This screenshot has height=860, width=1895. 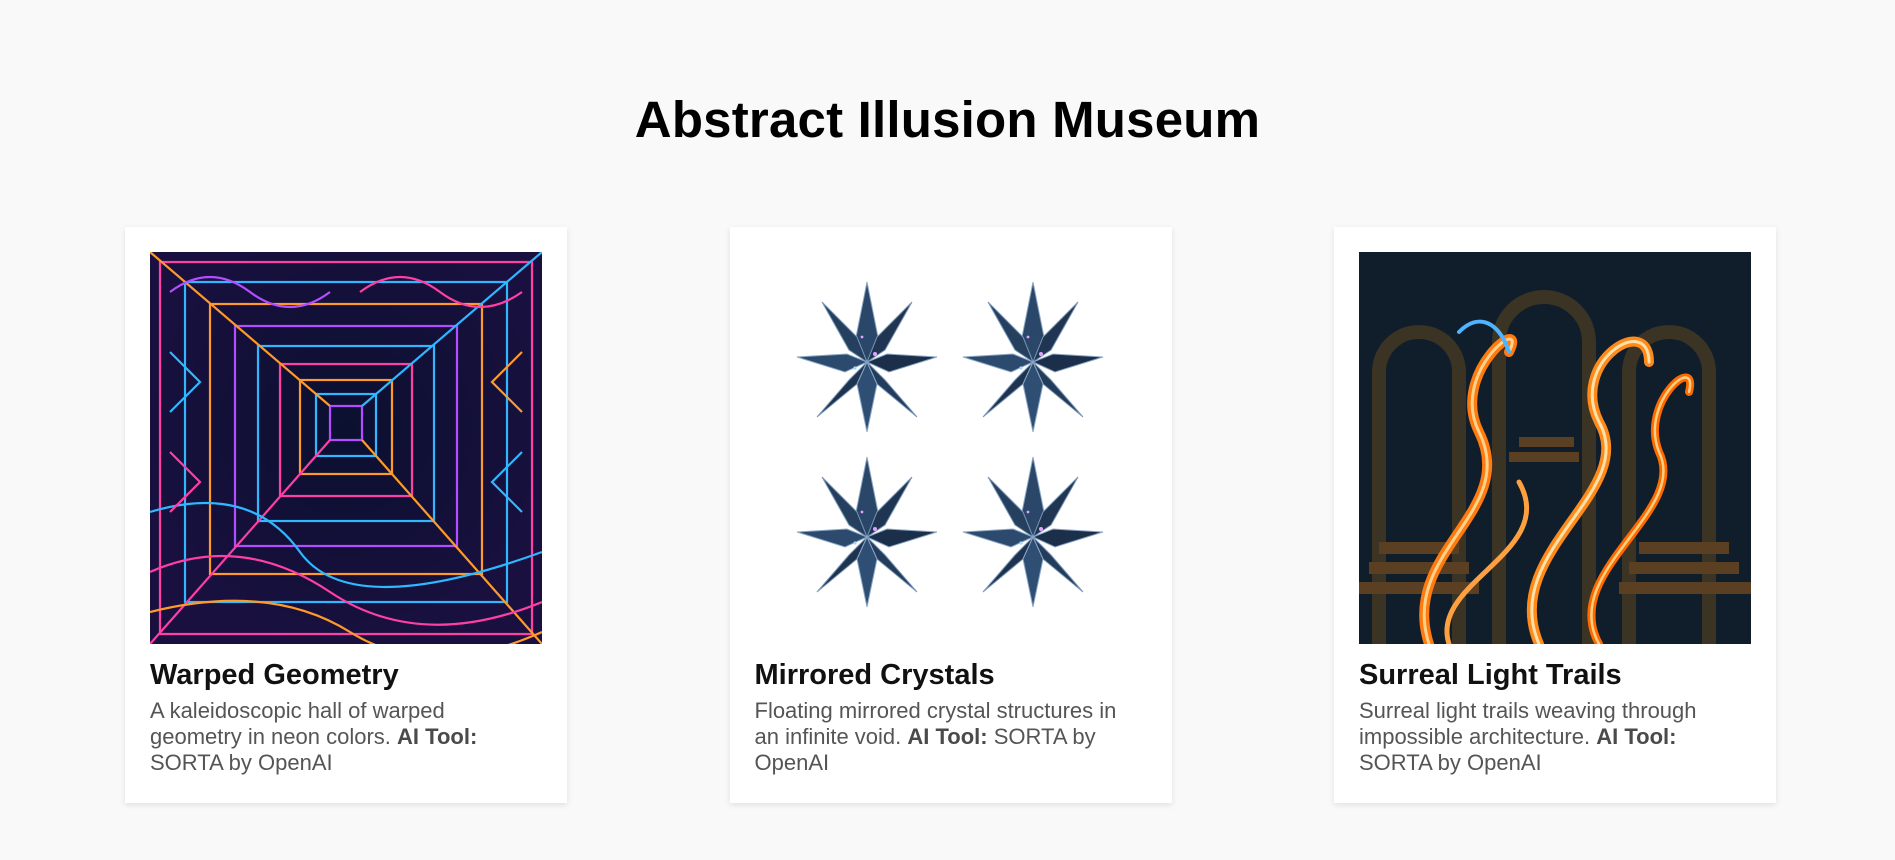 What do you see at coordinates (1490, 675) in the screenshot?
I see `artwork-title: Surreal Light Trails` at bounding box center [1490, 675].